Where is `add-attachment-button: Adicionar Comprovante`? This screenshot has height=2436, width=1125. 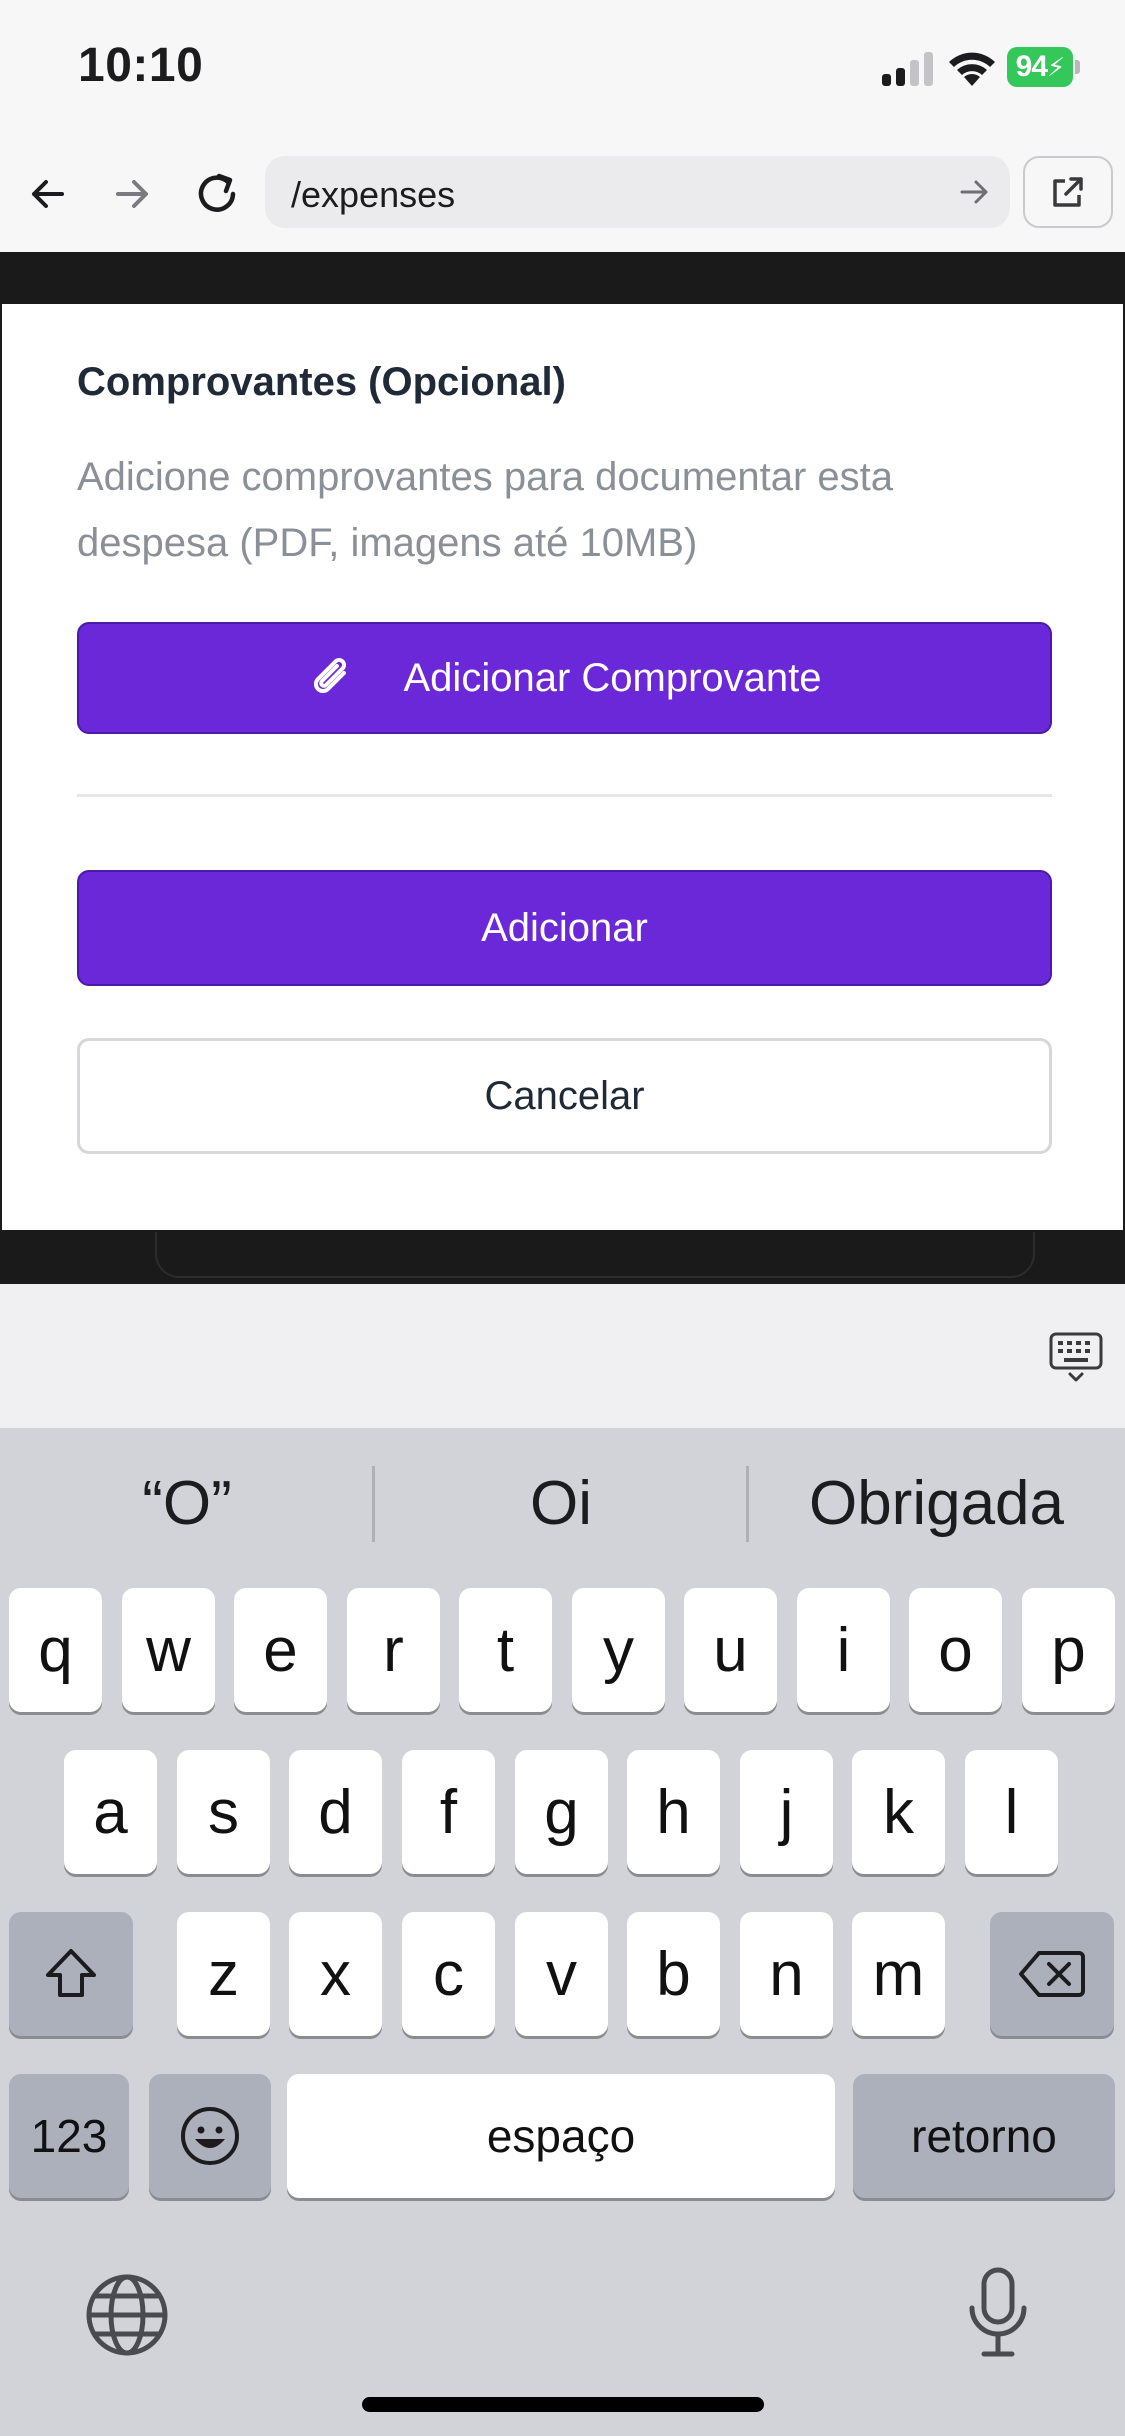
add-attachment-button: Adicionar Comprovante is located at coordinates (564, 678).